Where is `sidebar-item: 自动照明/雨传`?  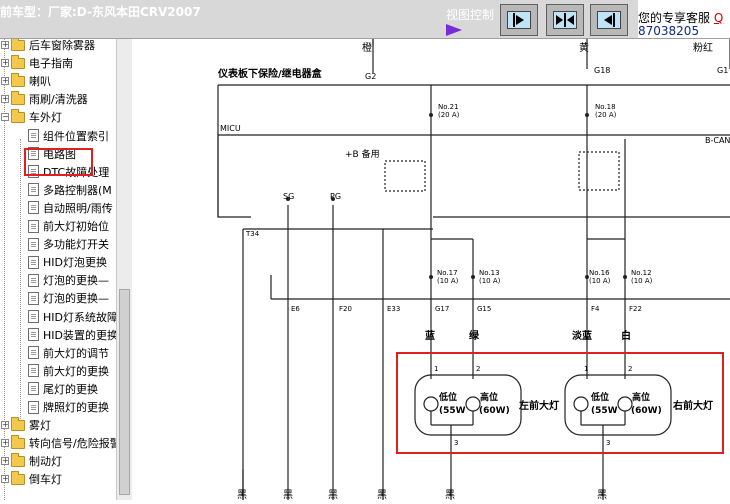 sidebar-item: 自动照明/雨传 is located at coordinates (70, 208).